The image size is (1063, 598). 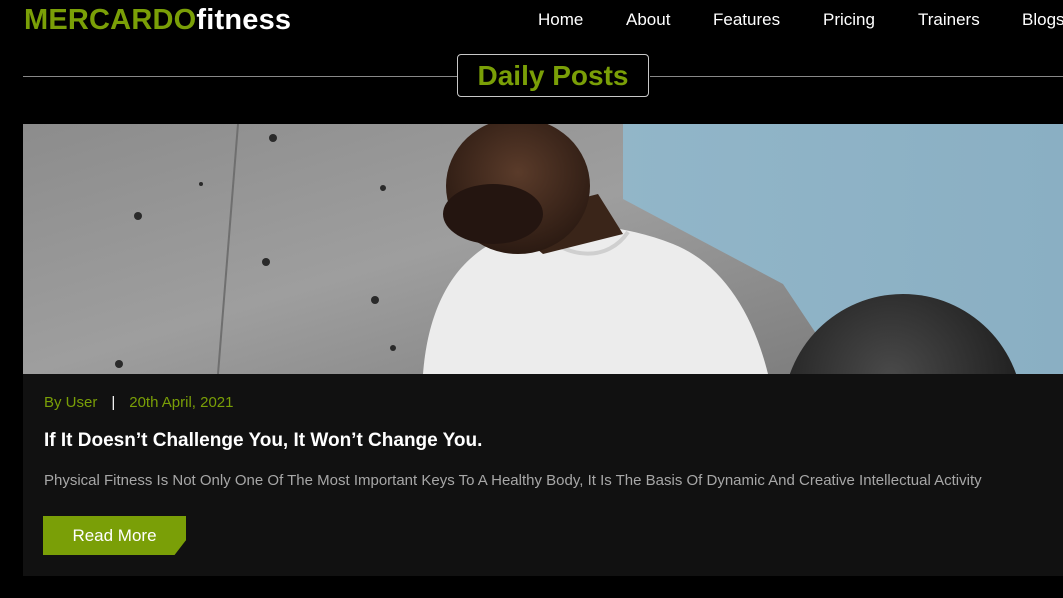 I want to click on section-title: Daily Posts, so click(x=553, y=75).